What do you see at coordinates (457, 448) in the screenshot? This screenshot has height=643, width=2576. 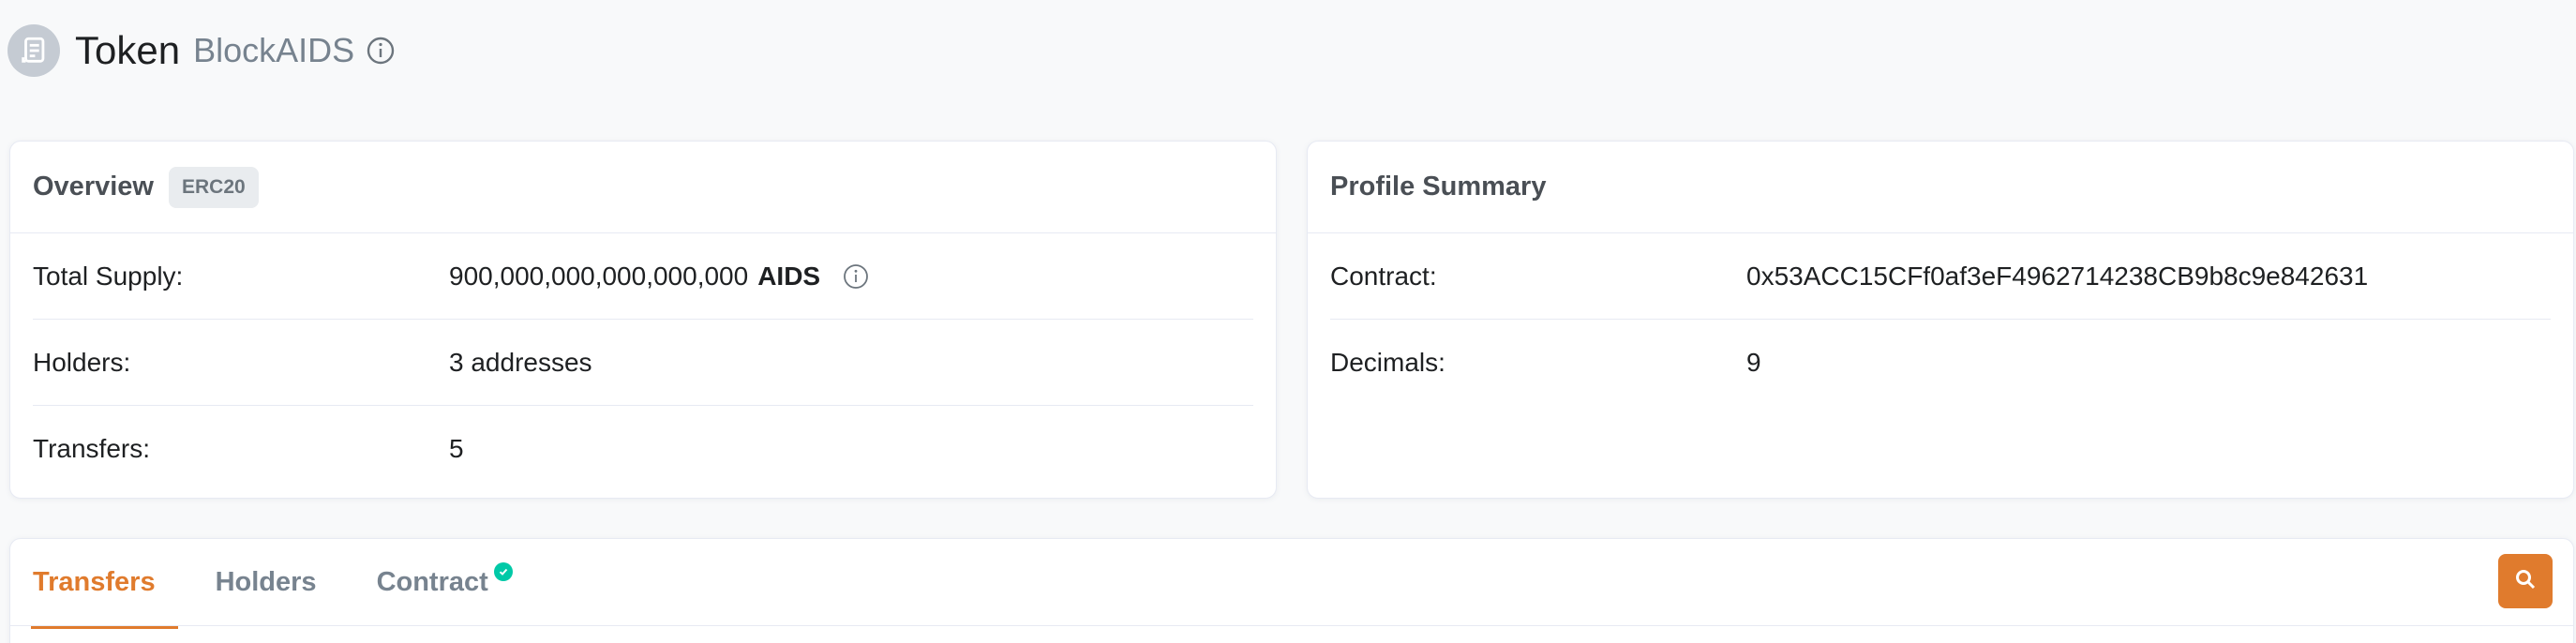 I see `transfers-value: 5` at bounding box center [457, 448].